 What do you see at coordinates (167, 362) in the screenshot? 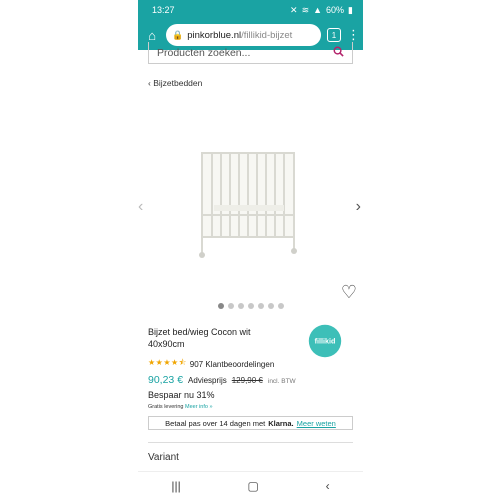
I see `star-rating-icon: ★★★★⯪` at bounding box center [167, 362].